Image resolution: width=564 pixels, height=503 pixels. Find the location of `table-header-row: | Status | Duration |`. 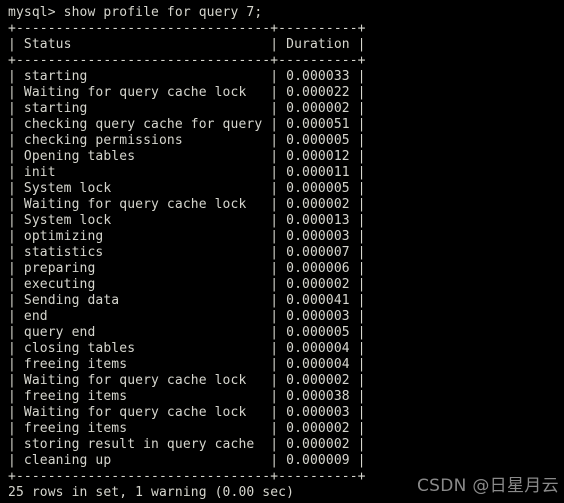

table-header-row: | Status | Duration | is located at coordinates (187, 44).